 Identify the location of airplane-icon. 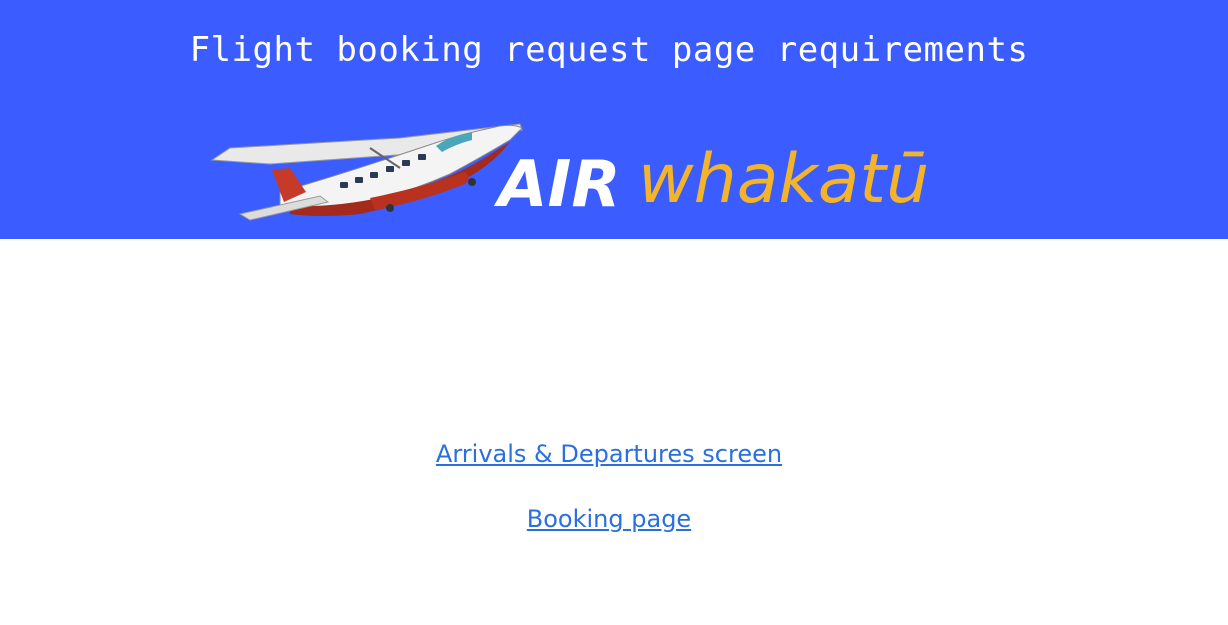
(366, 172).